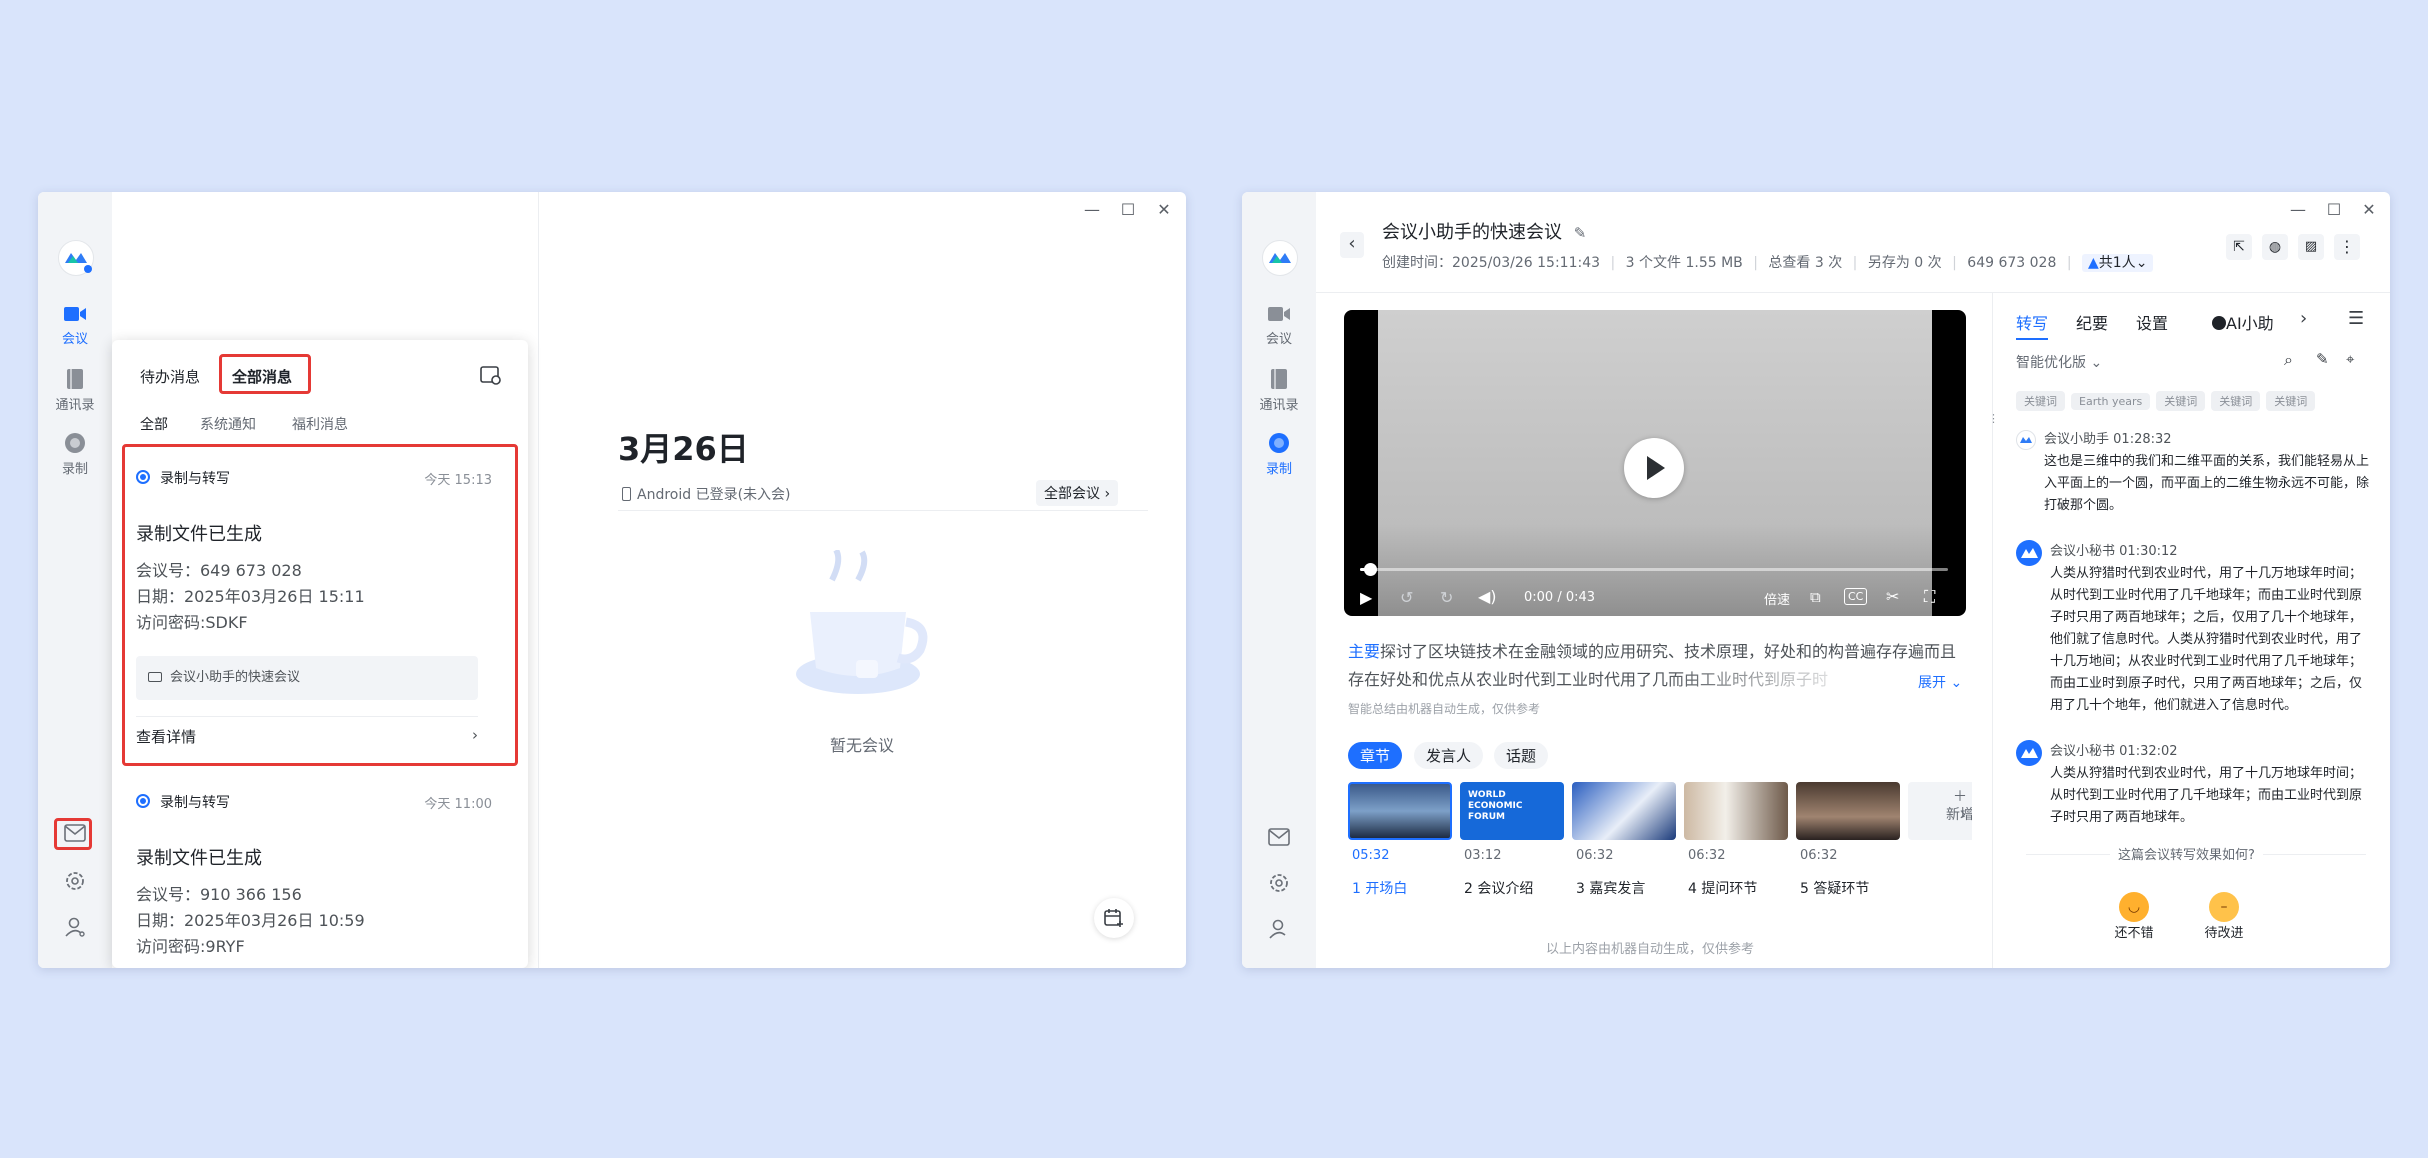 The height and width of the screenshot is (1158, 2428). Describe the element at coordinates (2252, 322) in the screenshot. I see `panel-tab-ai: AI小助` at that location.